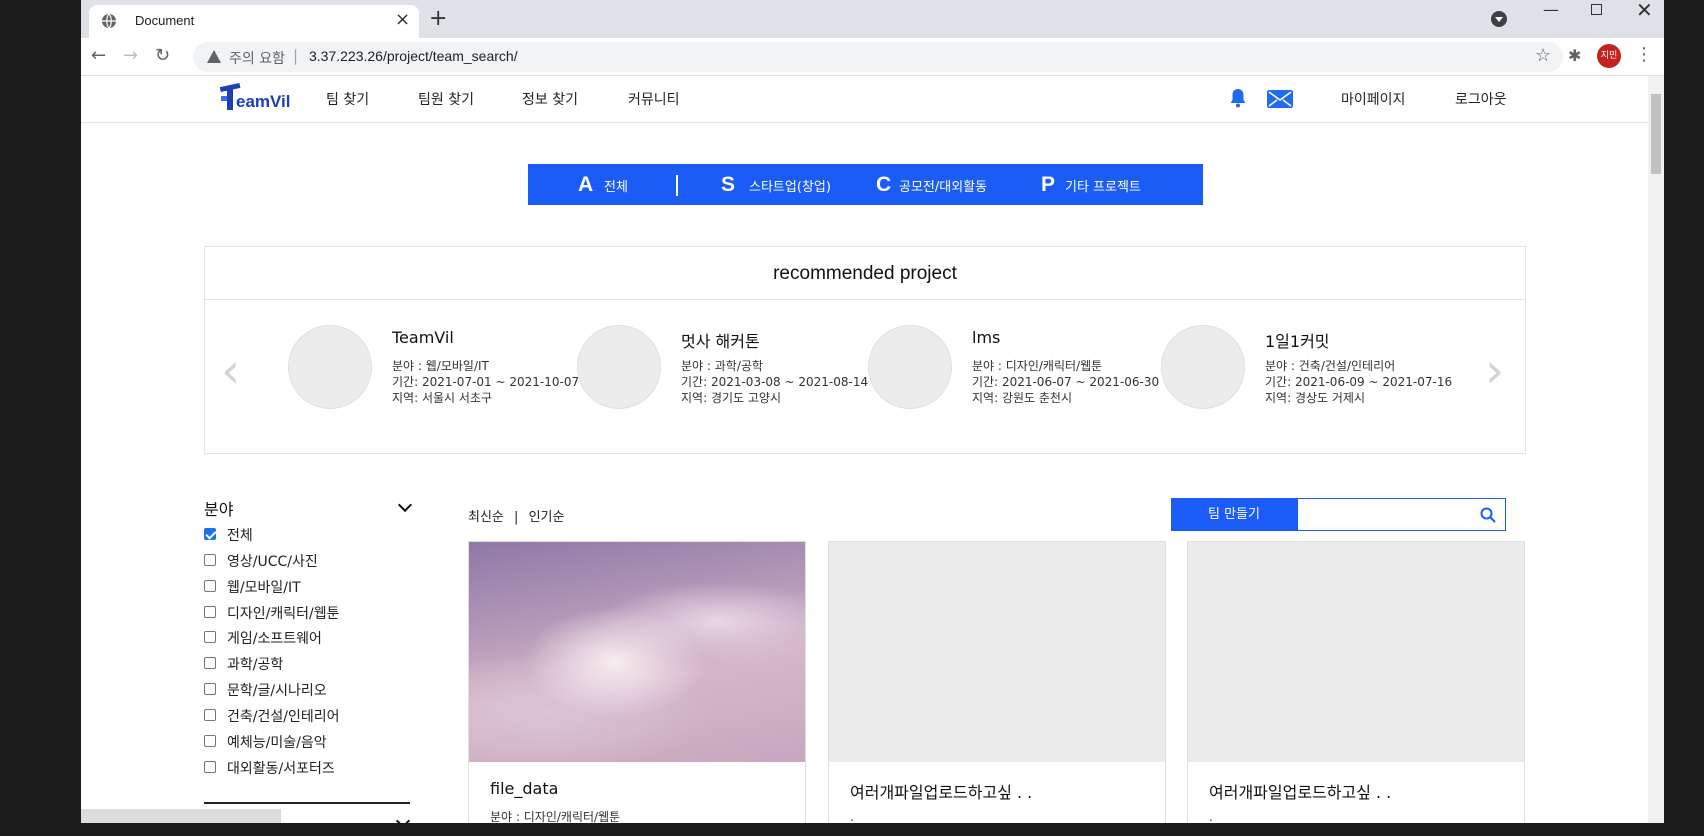  Describe the element at coordinates (230, 371) in the screenshot. I see `carousel-prev-icon: ‹` at that location.